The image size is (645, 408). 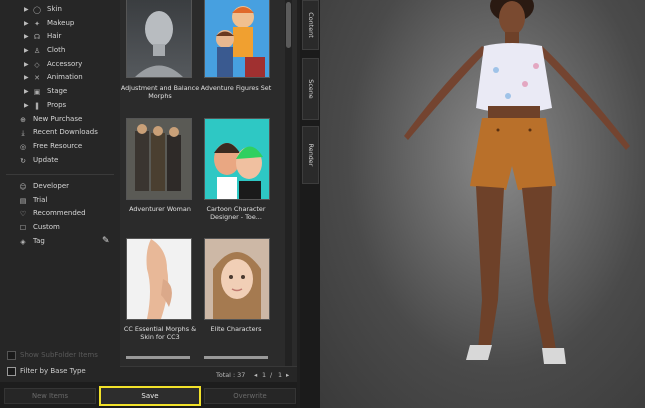 I want to click on filter-item-developer: ☺ Developer, so click(x=59, y=187).